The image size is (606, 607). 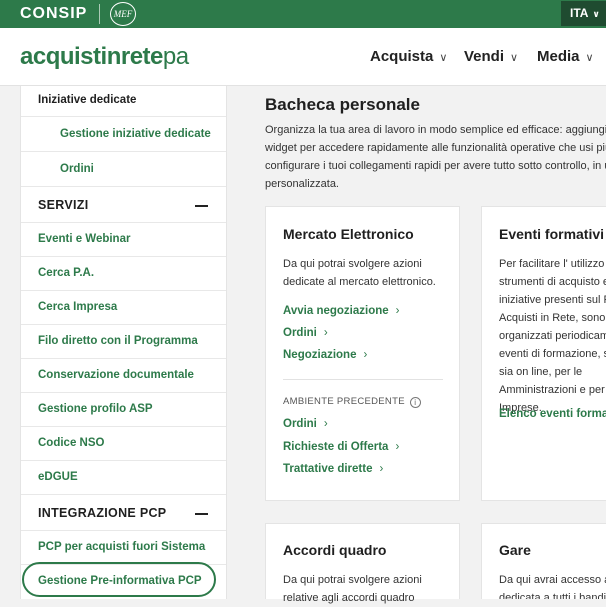 What do you see at coordinates (515, 550) in the screenshot?
I see `card-title: Gare` at bounding box center [515, 550].